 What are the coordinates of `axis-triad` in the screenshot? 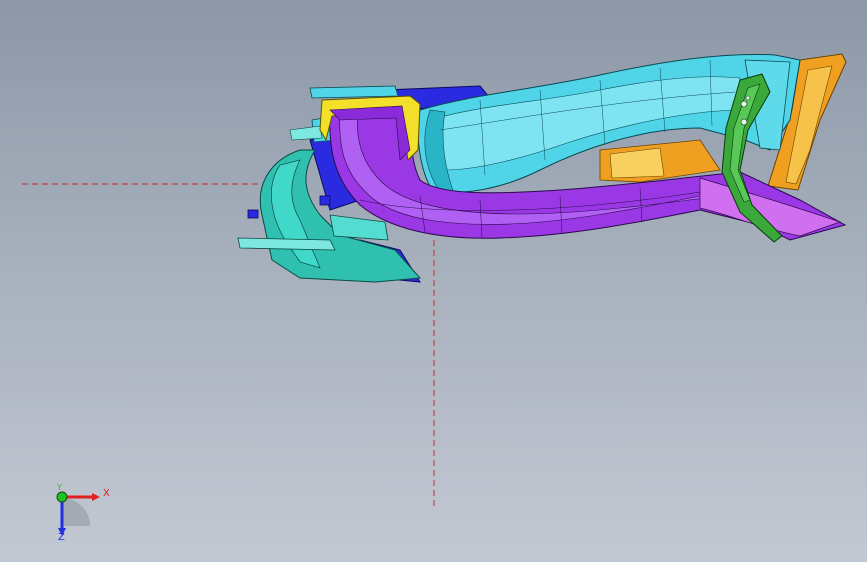 It's located at (78, 513).